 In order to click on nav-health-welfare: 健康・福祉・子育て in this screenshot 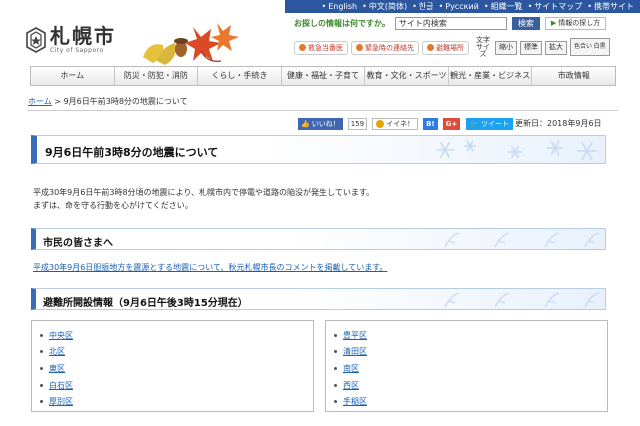, I will do `click(324, 76)`.